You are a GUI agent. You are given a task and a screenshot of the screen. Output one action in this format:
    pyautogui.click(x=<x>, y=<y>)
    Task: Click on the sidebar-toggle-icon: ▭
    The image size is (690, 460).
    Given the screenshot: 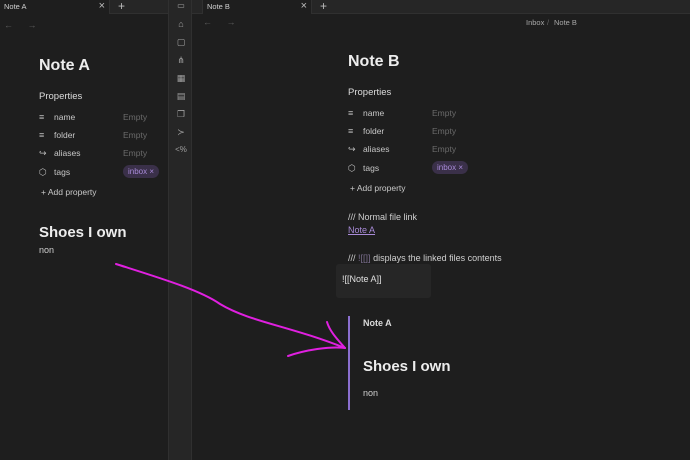 What is the action you would take?
    pyautogui.click(x=181, y=6)
    